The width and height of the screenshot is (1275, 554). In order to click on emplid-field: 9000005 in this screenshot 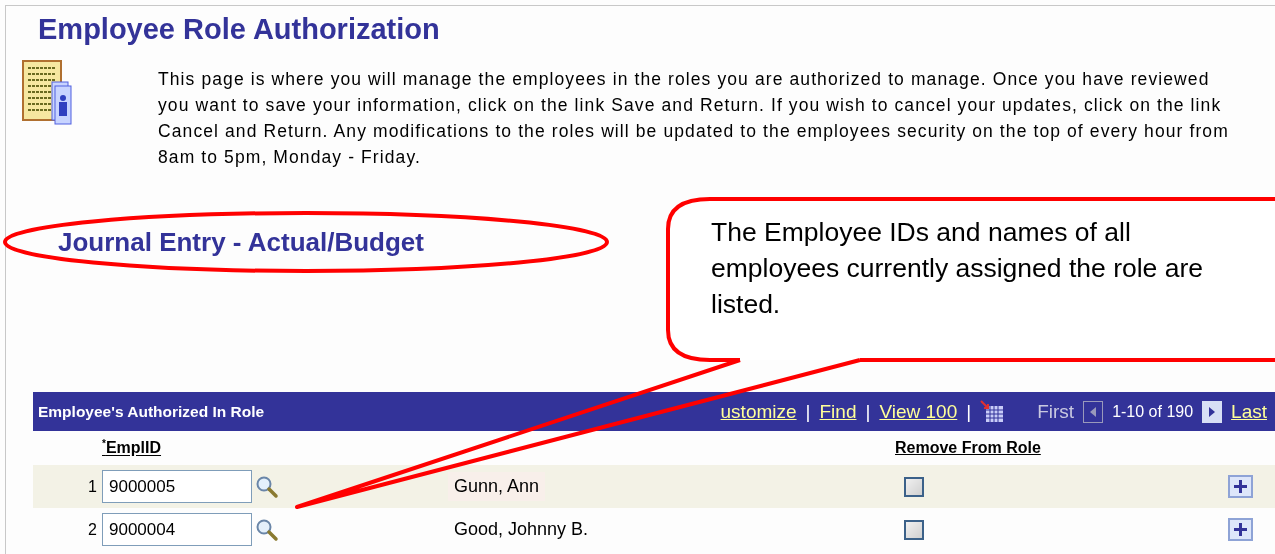, I will do `click(177, 486)`.